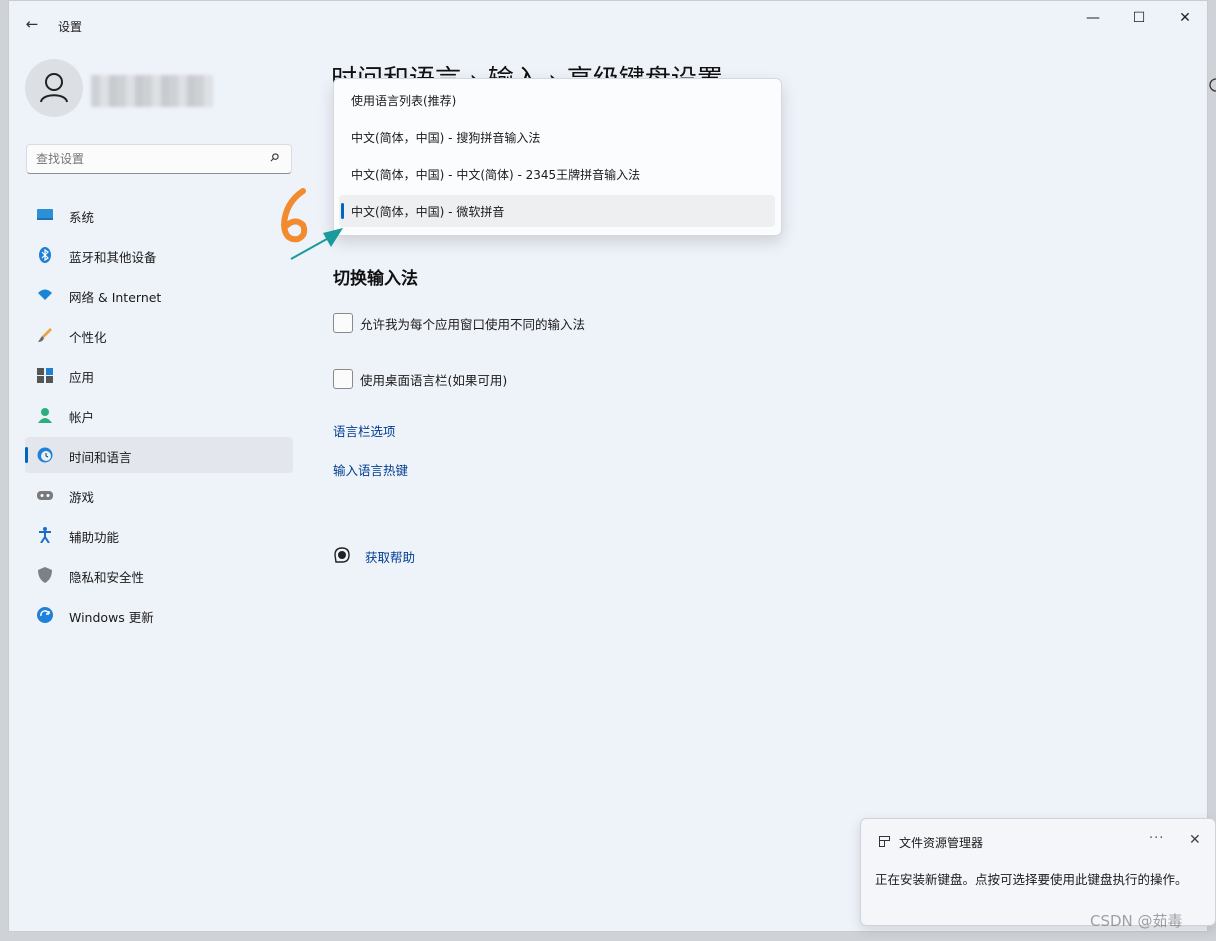  Describe the element at coordinates (1195, 840) in the screenshot. I see `toast-close-button: ✕` at that location.